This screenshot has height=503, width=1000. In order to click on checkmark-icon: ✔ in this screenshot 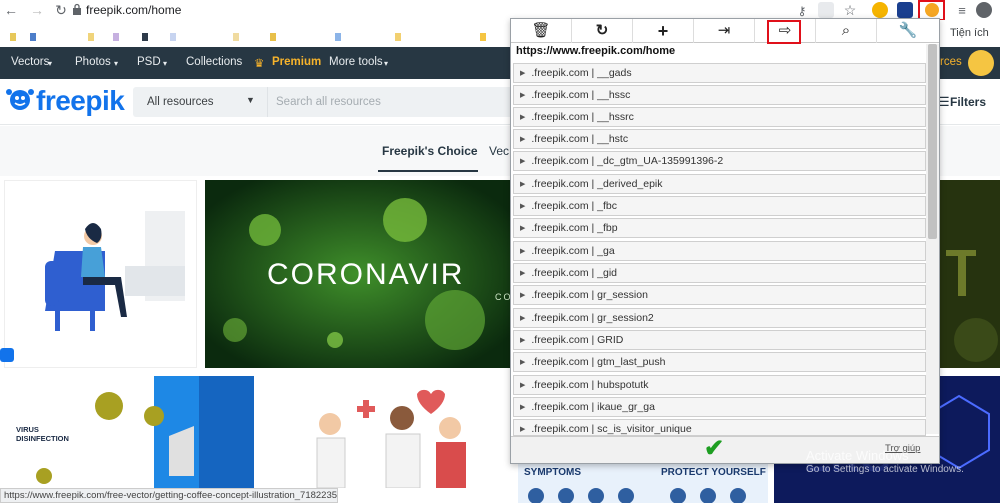, I will do `click(714, 448)`.